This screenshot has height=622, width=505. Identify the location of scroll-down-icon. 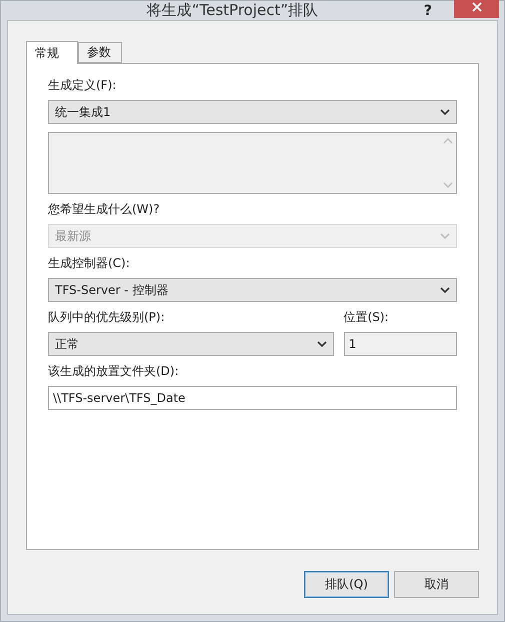
(447, 185).